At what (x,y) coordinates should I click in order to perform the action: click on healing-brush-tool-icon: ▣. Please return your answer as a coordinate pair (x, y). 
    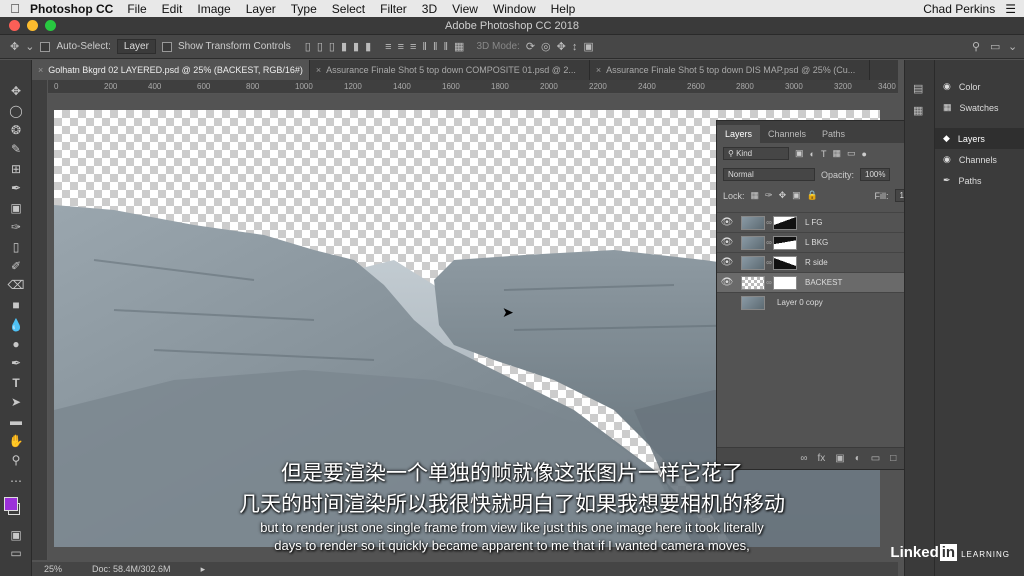
    Looking at the image, I should click on (16, 208).